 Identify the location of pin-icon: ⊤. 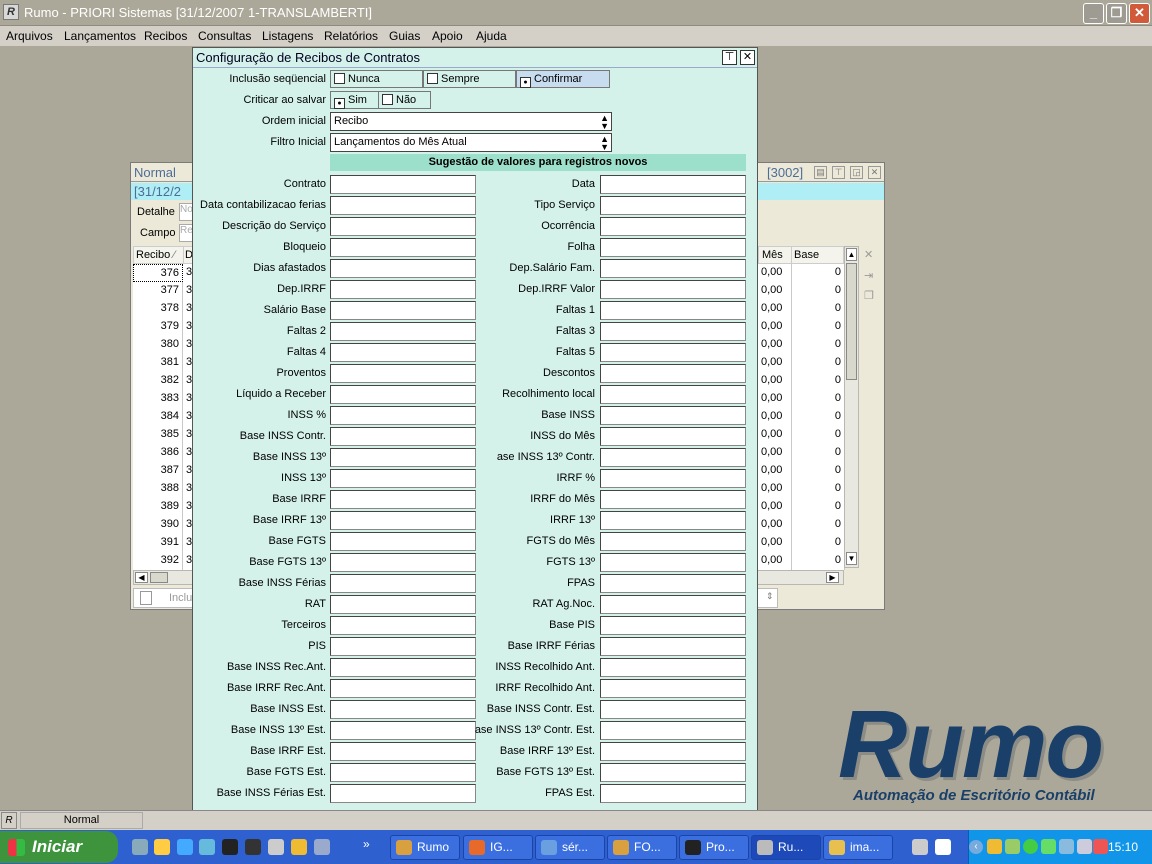
(838, 172).